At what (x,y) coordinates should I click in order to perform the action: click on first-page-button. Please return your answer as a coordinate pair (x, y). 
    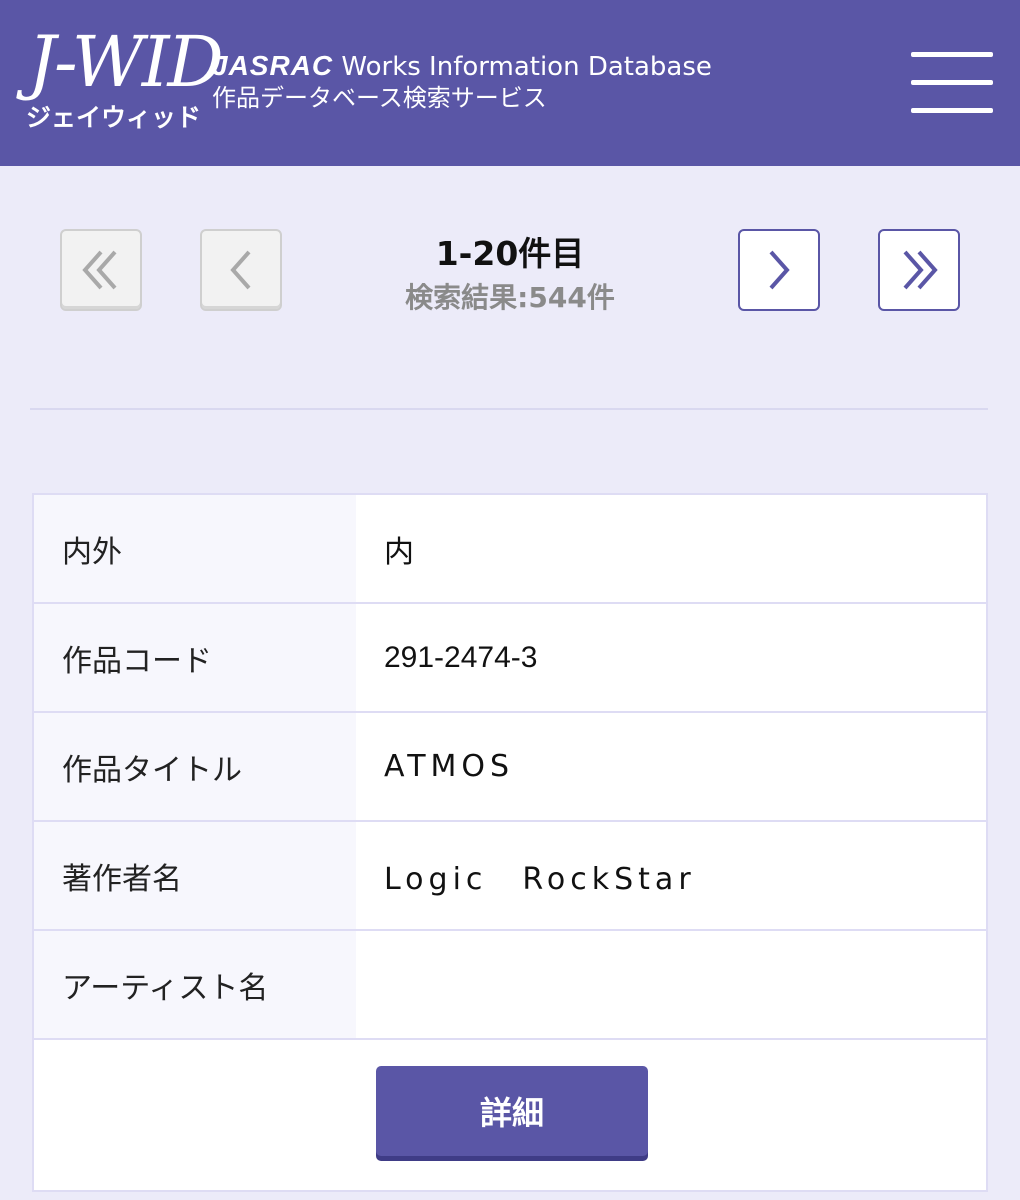
    Looking at the image, I should click on (101, 270).